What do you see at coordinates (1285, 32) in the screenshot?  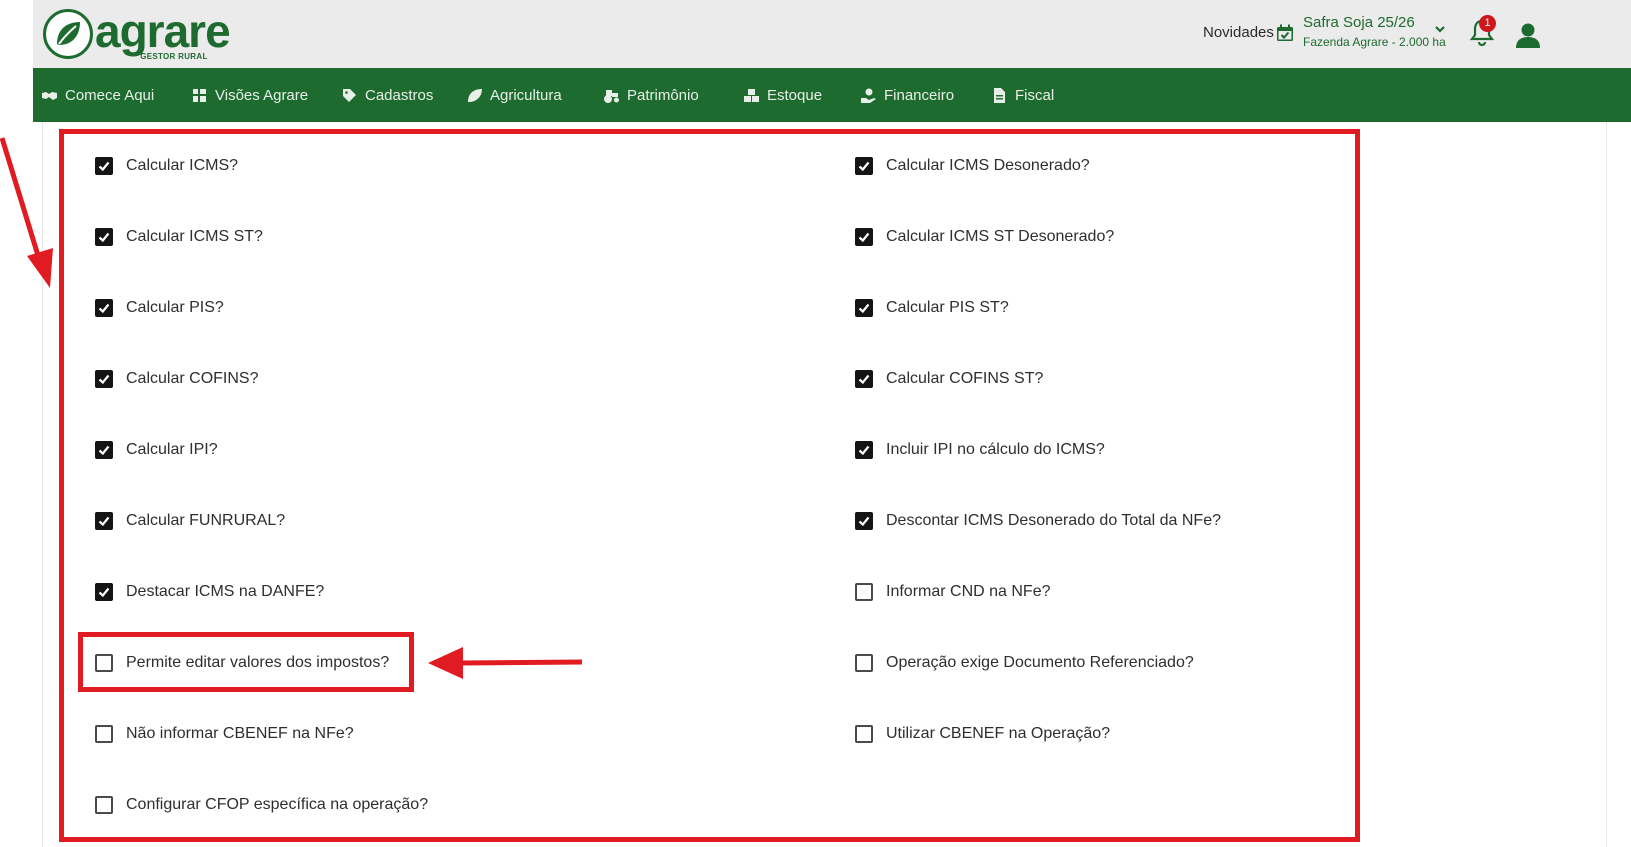 I see `calendar-check-icon` at bounding box center [1285, 32].